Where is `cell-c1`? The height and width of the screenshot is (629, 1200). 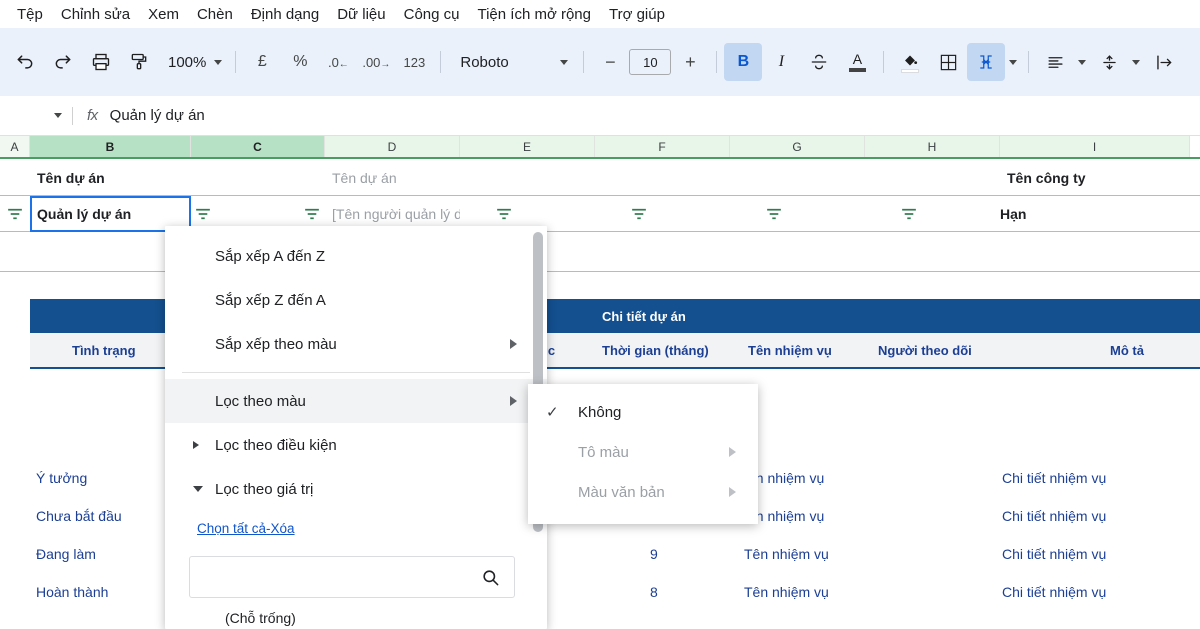 cell-c1 is located at coordinates (258, 177).